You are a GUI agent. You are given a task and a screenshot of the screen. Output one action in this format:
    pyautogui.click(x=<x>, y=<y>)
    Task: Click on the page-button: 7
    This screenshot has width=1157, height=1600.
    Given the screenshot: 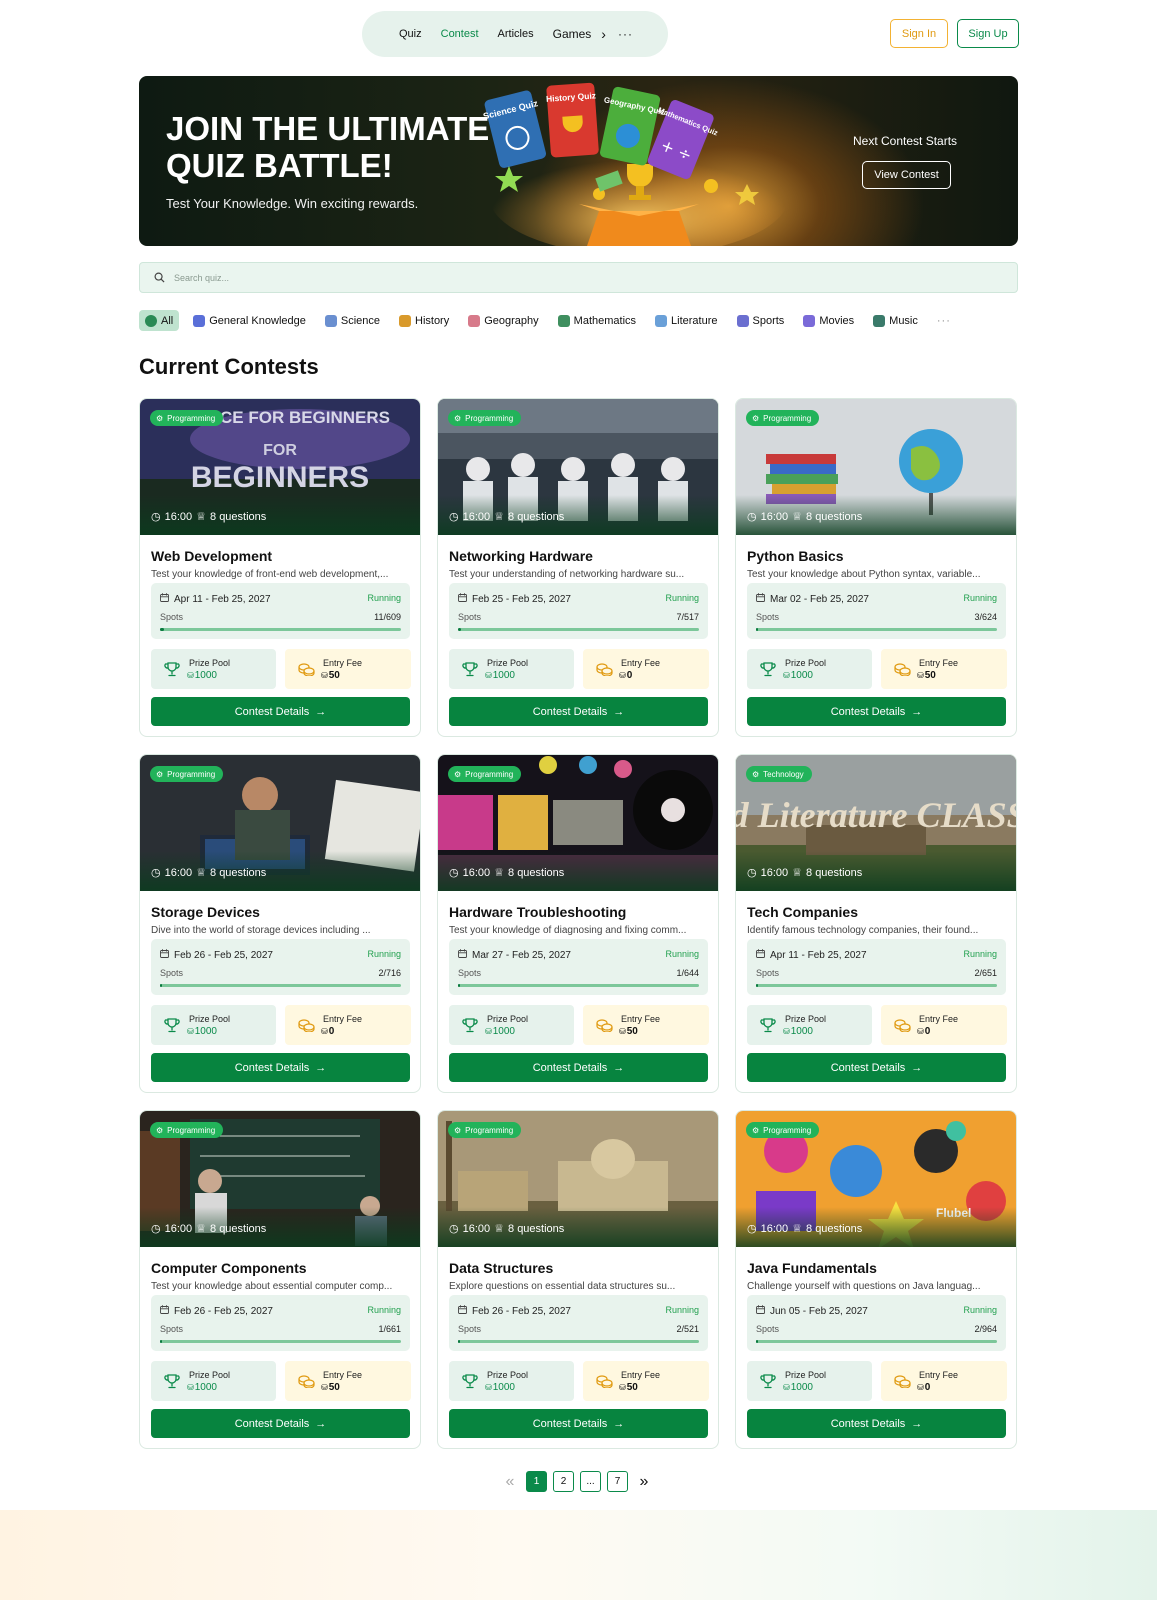 What is the action you would take?
    pyautogui.click(x=617, y=1481)
    